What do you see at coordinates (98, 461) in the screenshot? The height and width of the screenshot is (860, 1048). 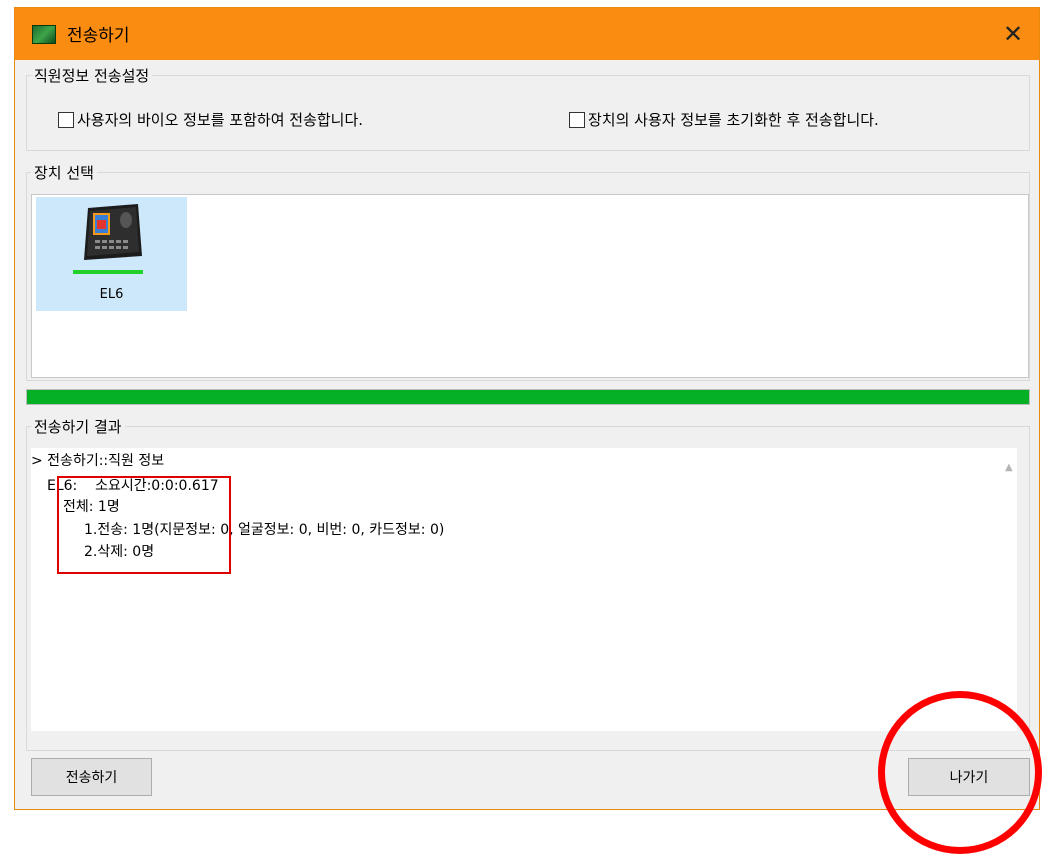 I see `log-line: > 전송하기::직원 정보` at bounding box center [98, 461].